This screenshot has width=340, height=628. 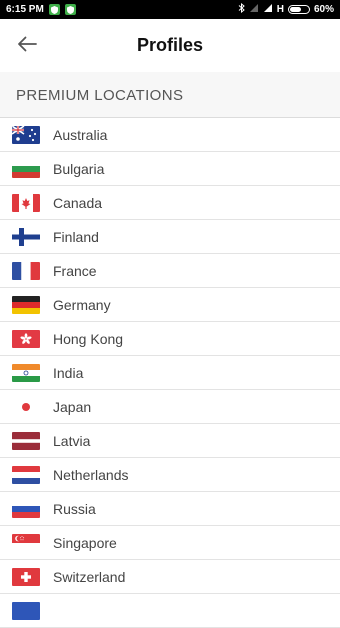 What do you see at coordinates (26, 542) in the screenshot?
I see `singapore-flag-icon` at bounding box center [26, 542].